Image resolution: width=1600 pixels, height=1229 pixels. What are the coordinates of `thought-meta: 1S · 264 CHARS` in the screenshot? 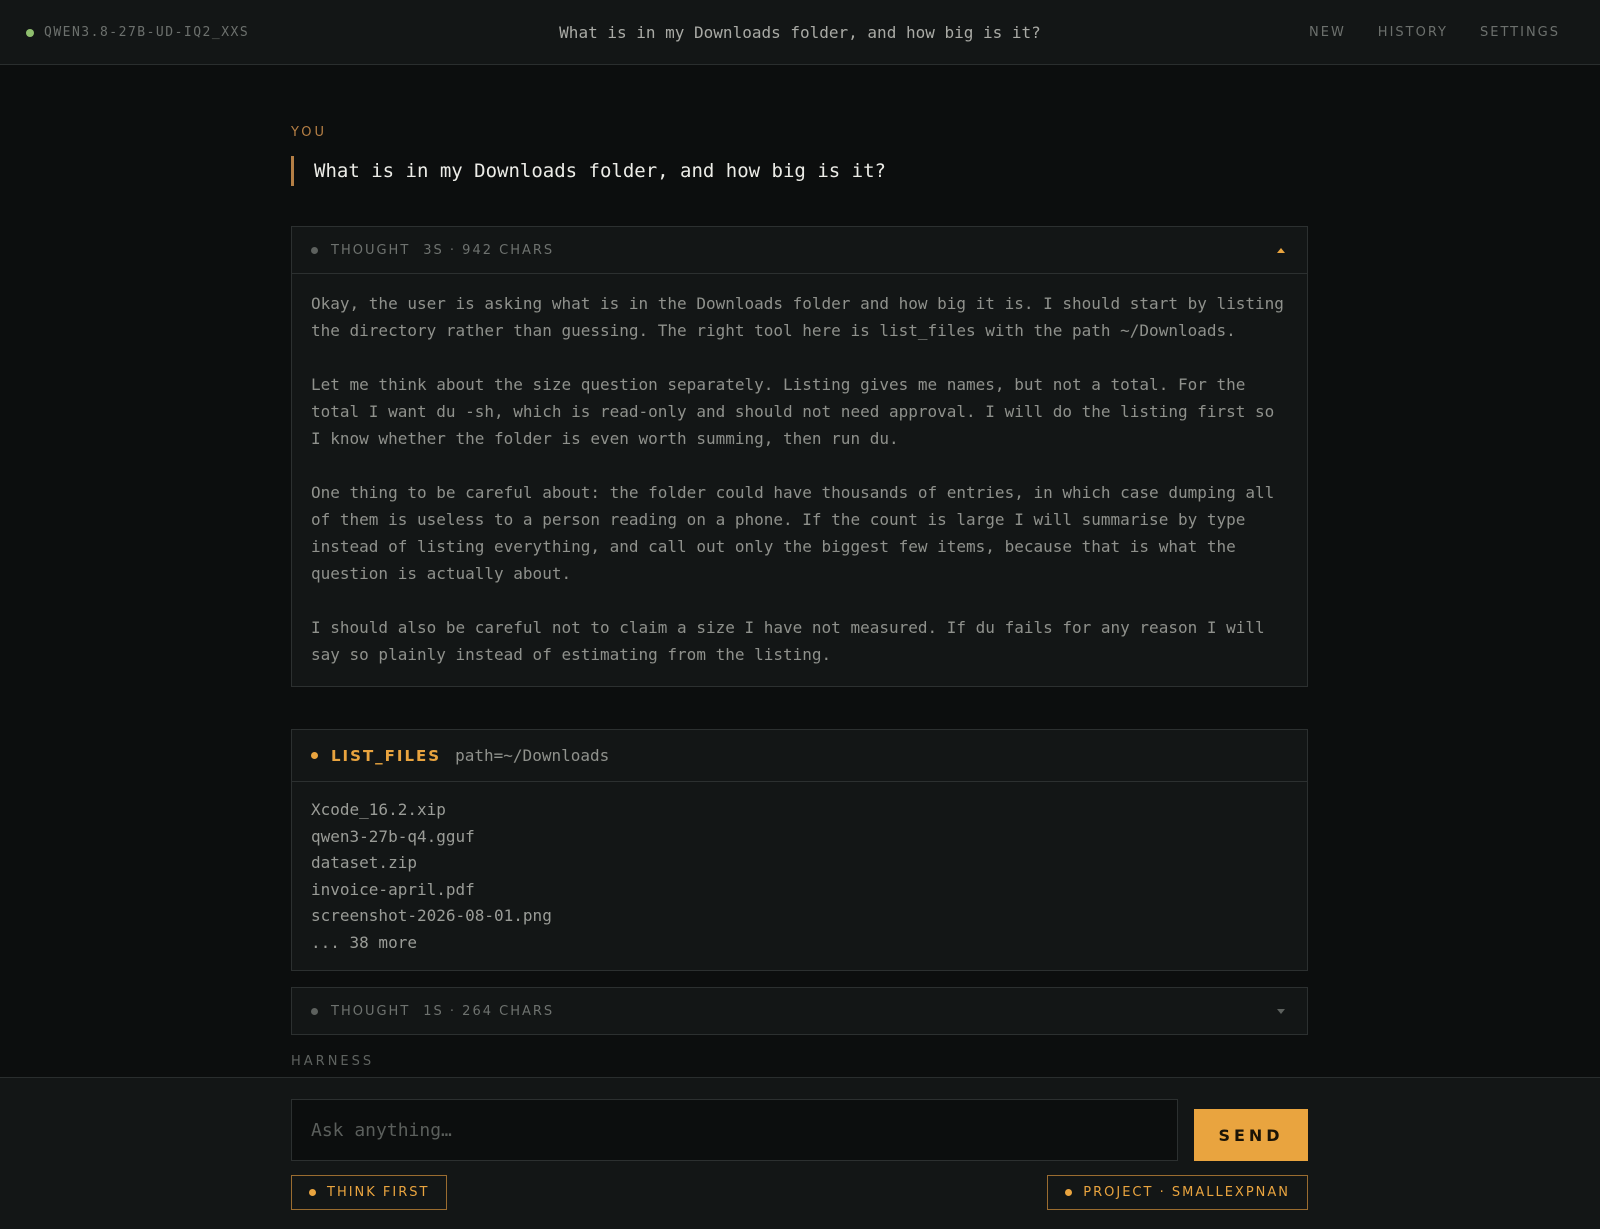 It's located at (489, 1011).